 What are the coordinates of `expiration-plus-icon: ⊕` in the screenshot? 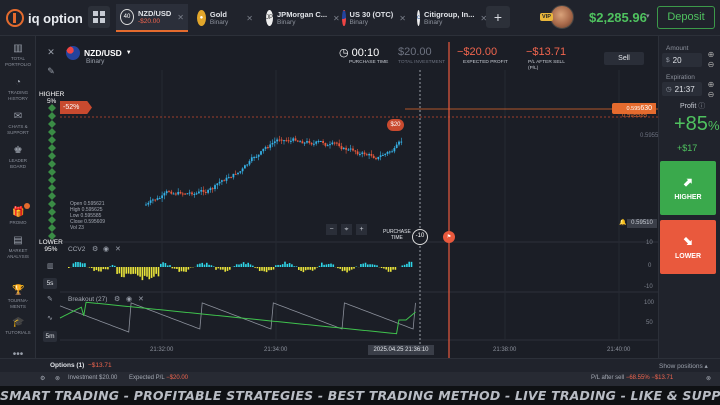 It's located at (711, 84).